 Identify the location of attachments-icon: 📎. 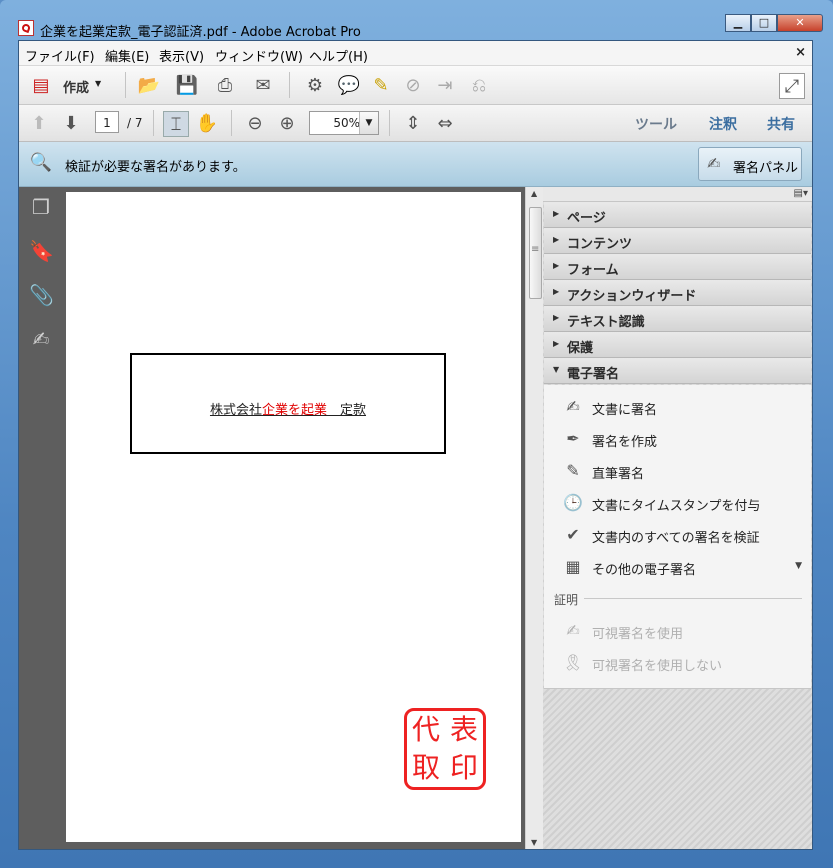
(41, 295).